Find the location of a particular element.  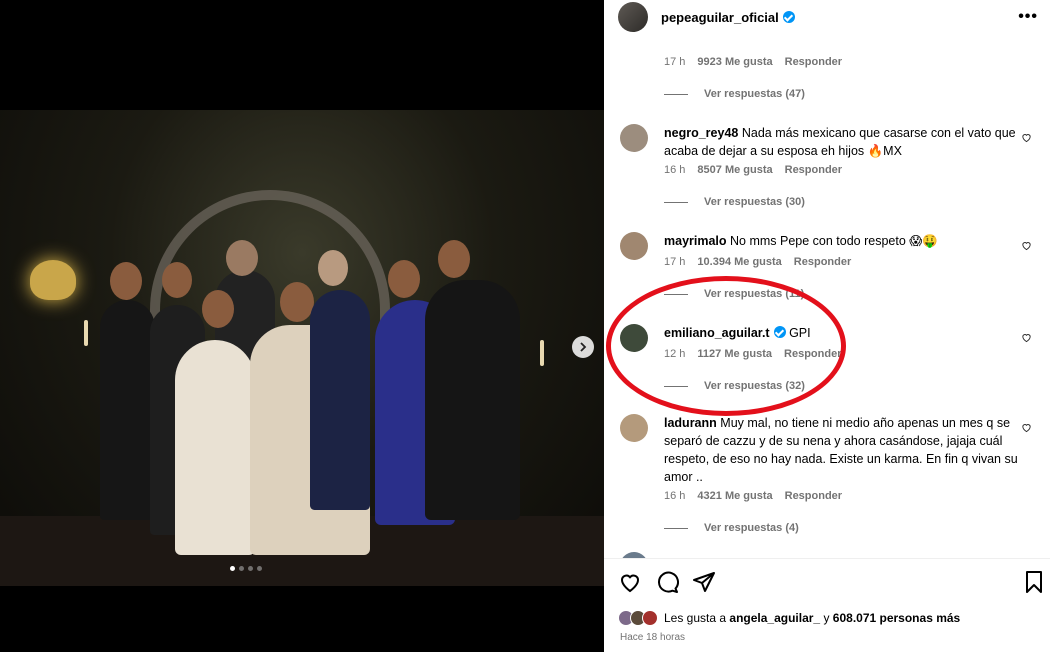

view-replies-button: Ver respuestas (32) is located at coordinates (734, 386).